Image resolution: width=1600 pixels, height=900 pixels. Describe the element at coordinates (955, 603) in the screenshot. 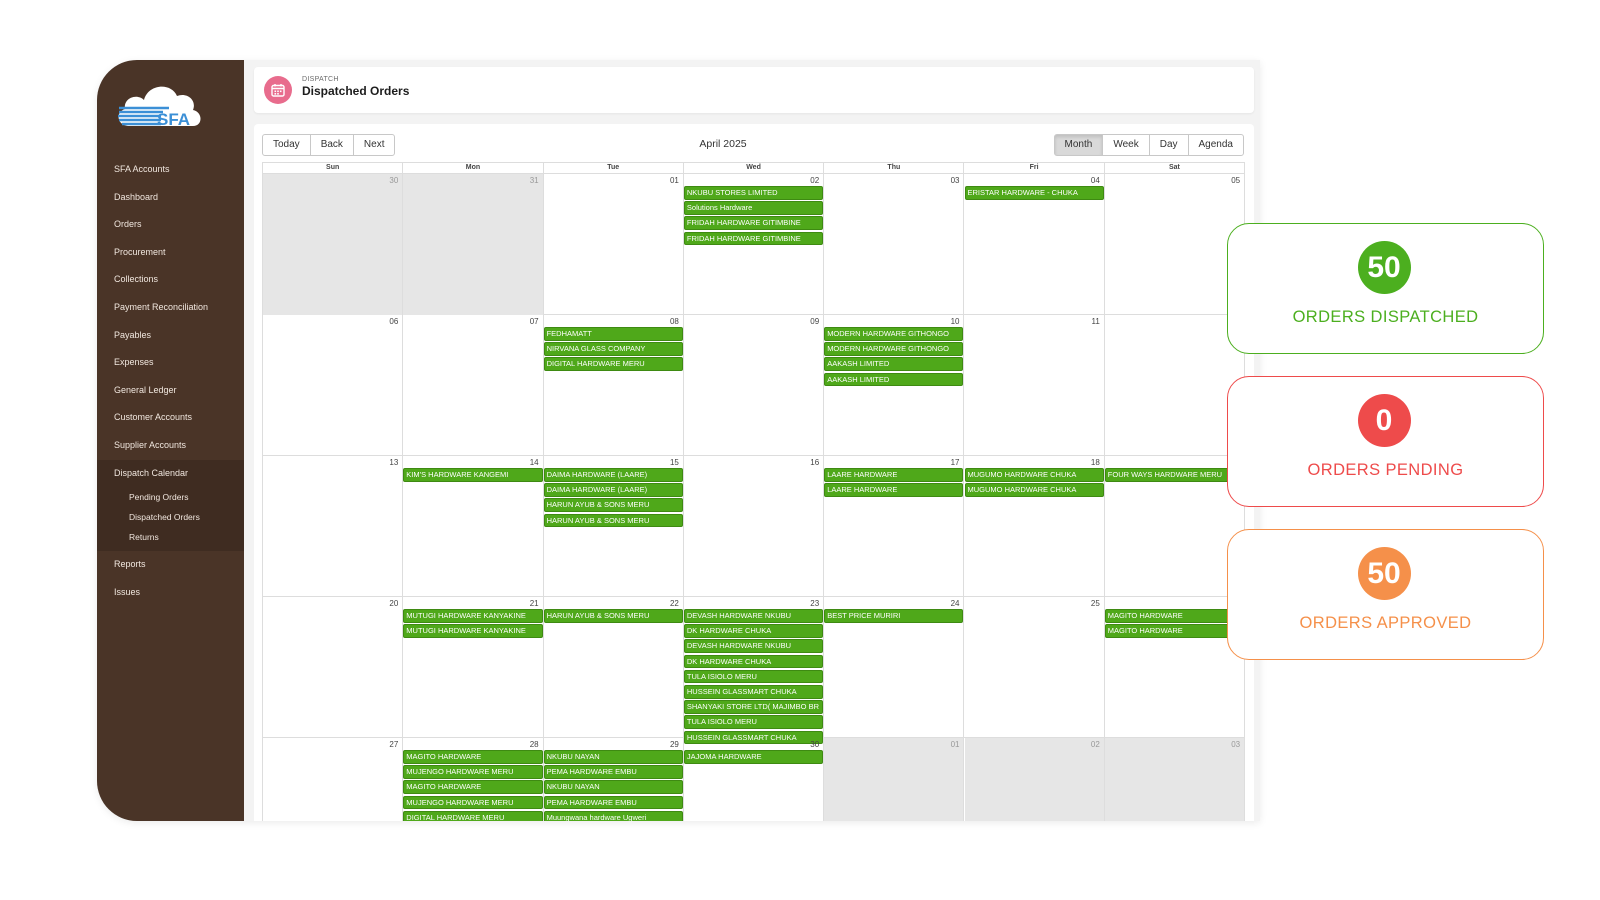

I see `day-number: 24` at that location.